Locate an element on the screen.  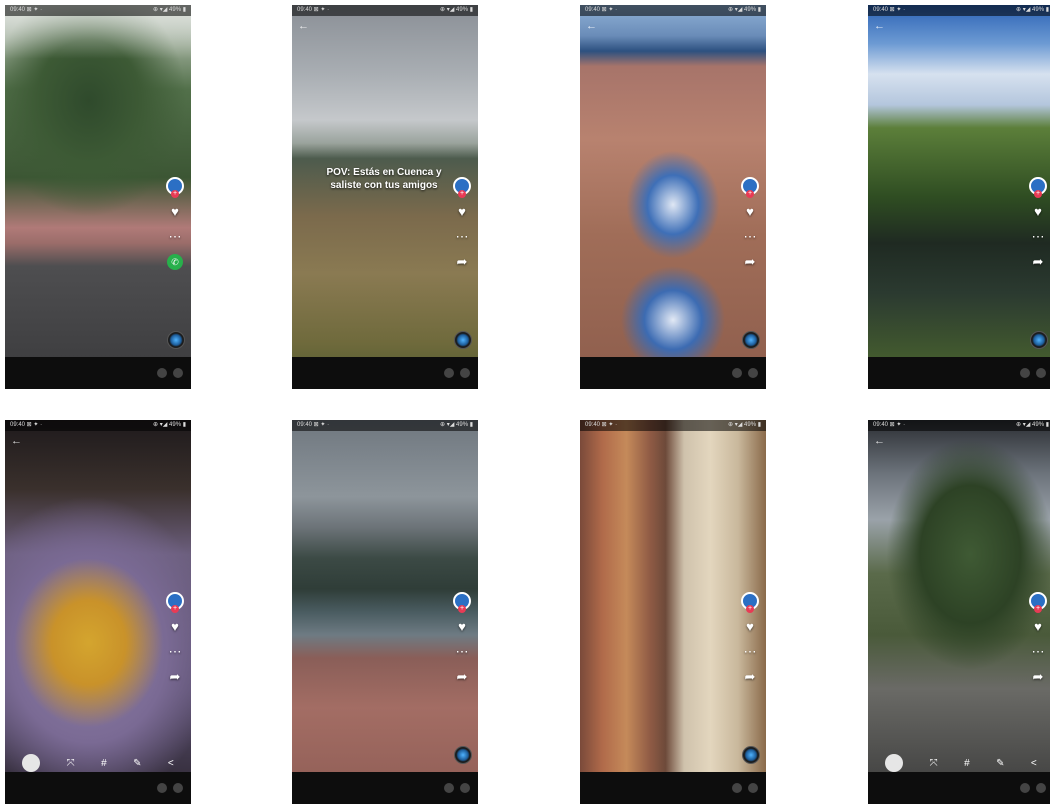
video-frame-cathedral is located at coordinates (673, 197).